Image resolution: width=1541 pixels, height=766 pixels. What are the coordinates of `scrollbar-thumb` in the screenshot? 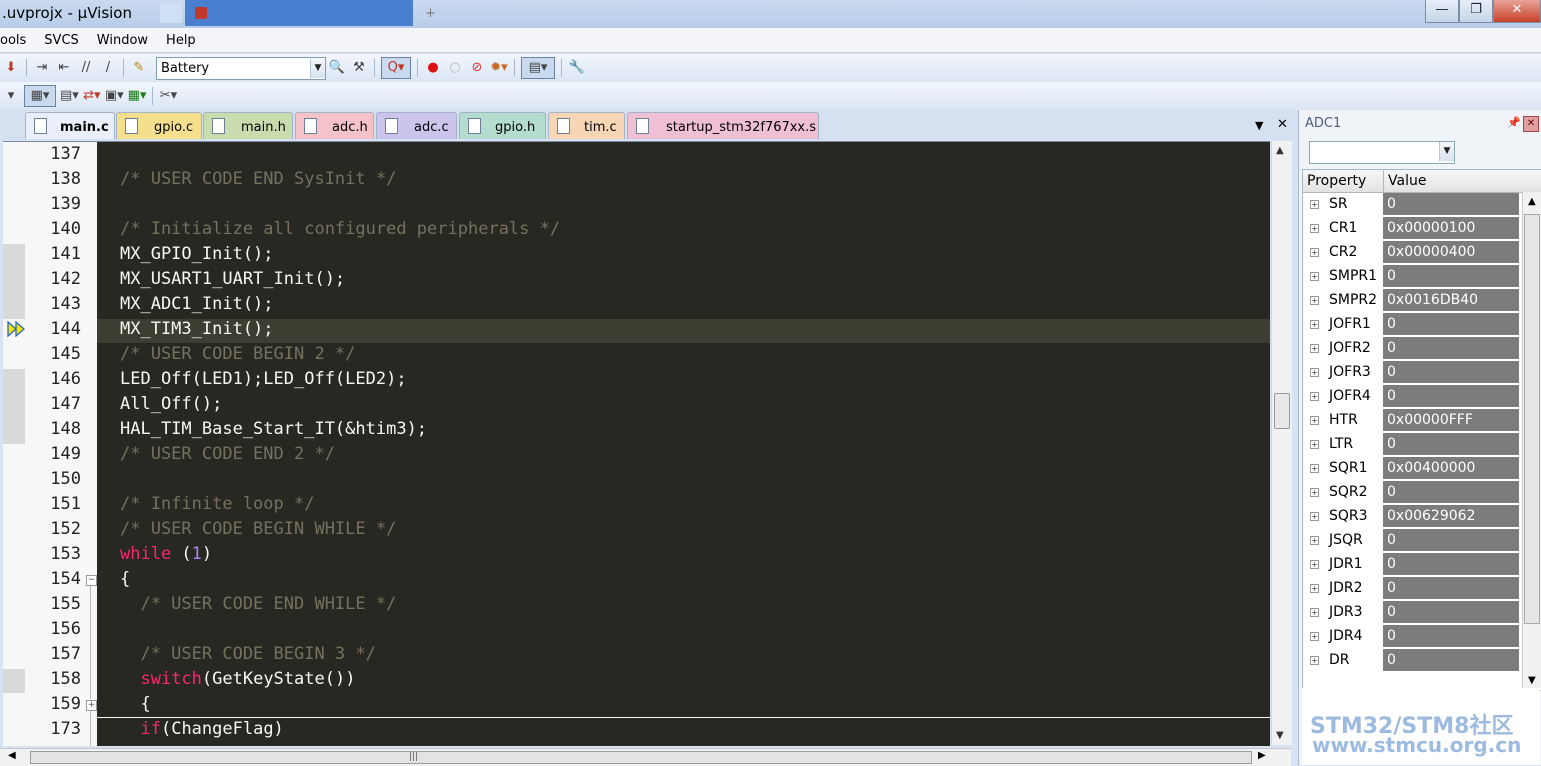 It's located at (1282, 411).